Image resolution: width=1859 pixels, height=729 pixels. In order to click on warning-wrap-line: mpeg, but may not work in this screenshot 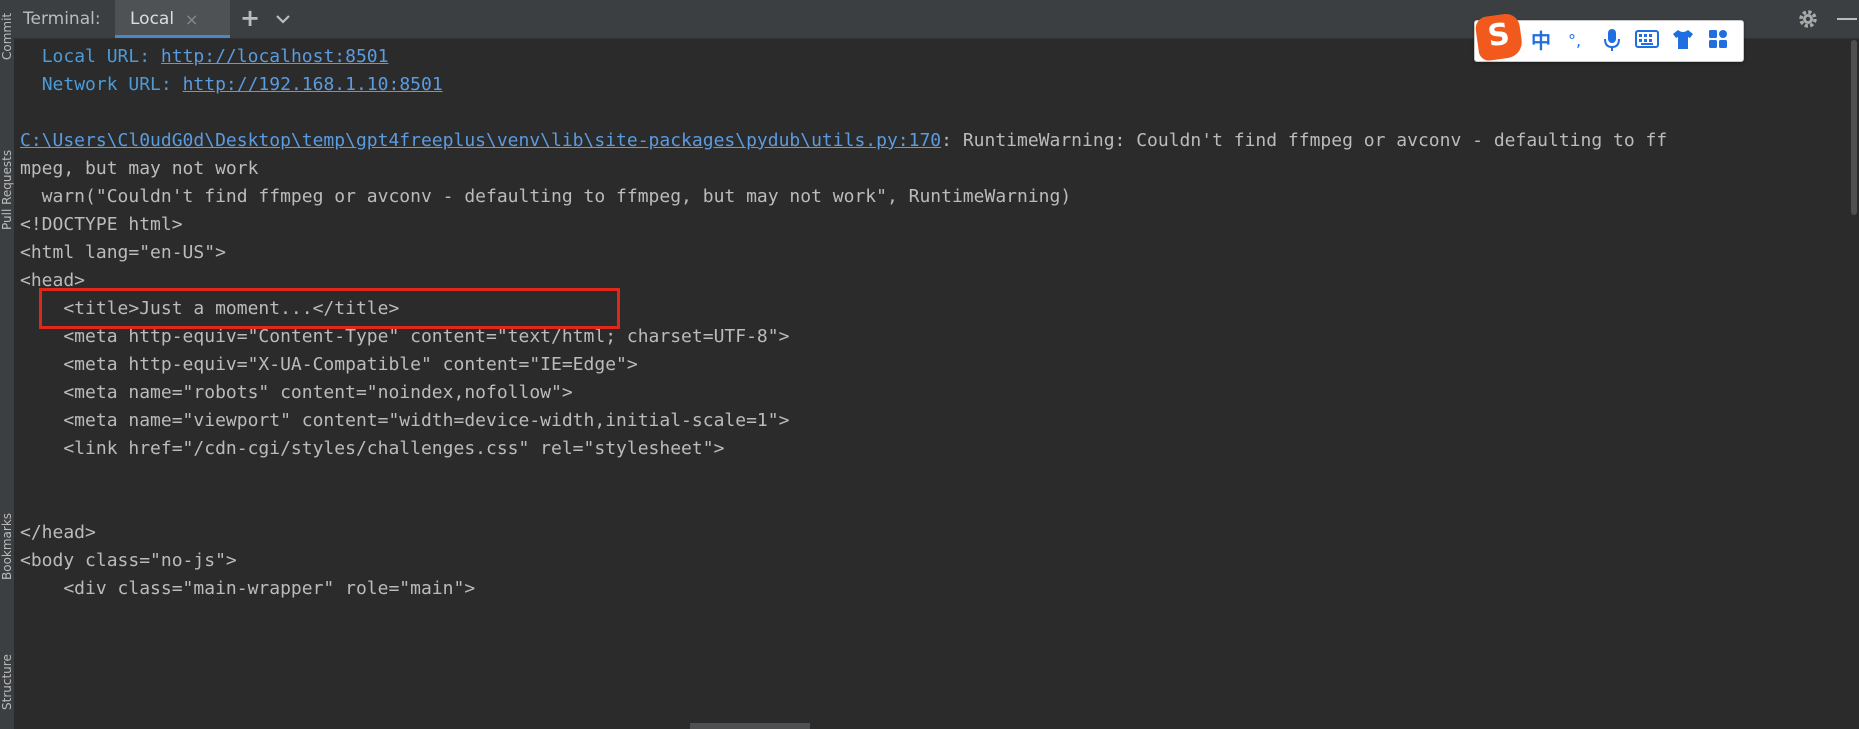, I will do `click(139, 168)`.